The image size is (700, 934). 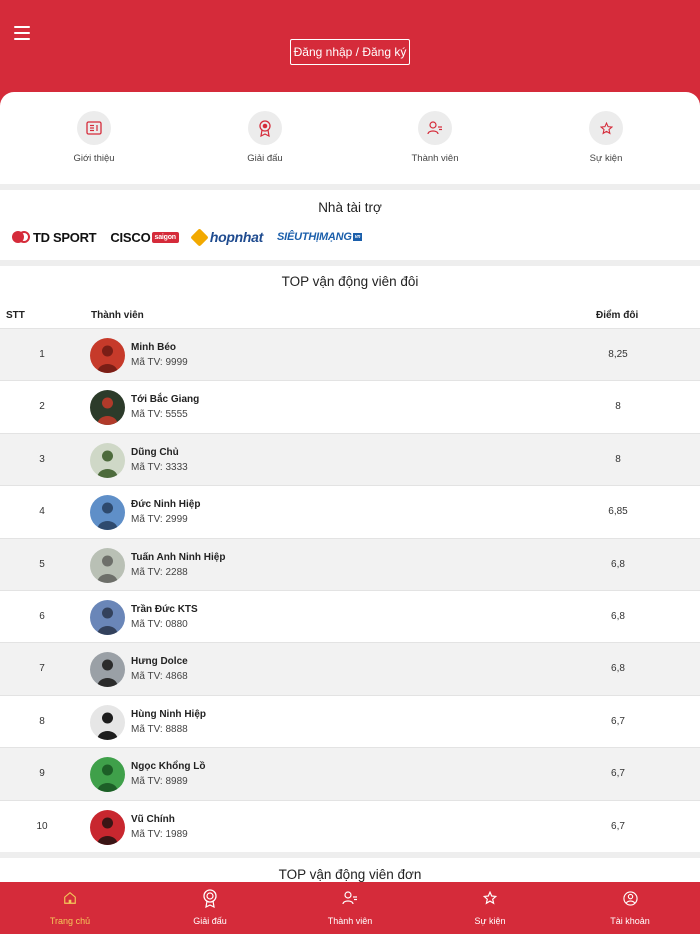 What do you see at coordinates (159, 782) in the screenshot?
I see `member-code: Mã TV: 8989` at bounding box center [159, 782].